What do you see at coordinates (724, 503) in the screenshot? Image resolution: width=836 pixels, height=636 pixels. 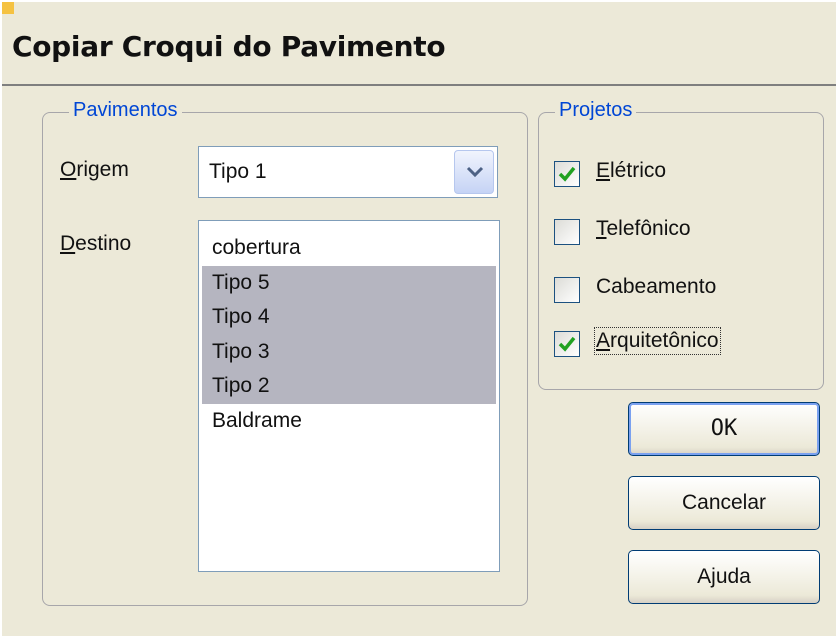 I see `cancel-button: Cancelar` at bounding box center [724, 503].